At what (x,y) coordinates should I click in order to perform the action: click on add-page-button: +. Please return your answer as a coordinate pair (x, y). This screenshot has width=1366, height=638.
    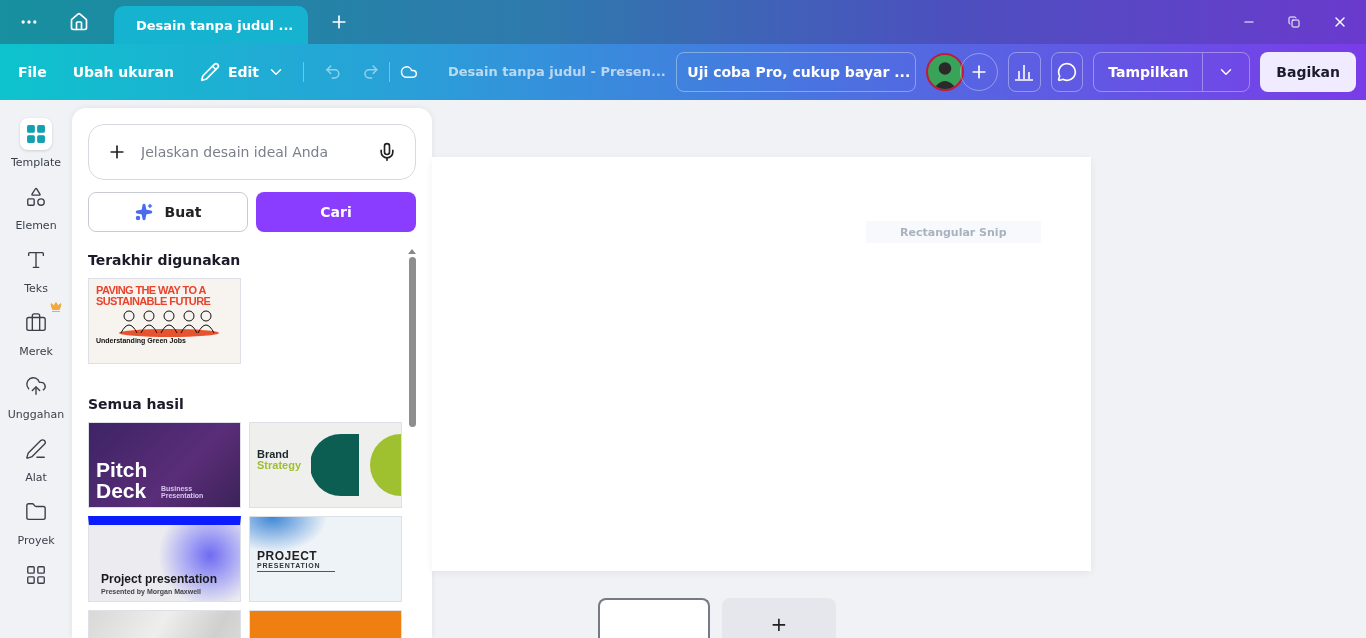
    Looking at the image, I should click on (779, 618).